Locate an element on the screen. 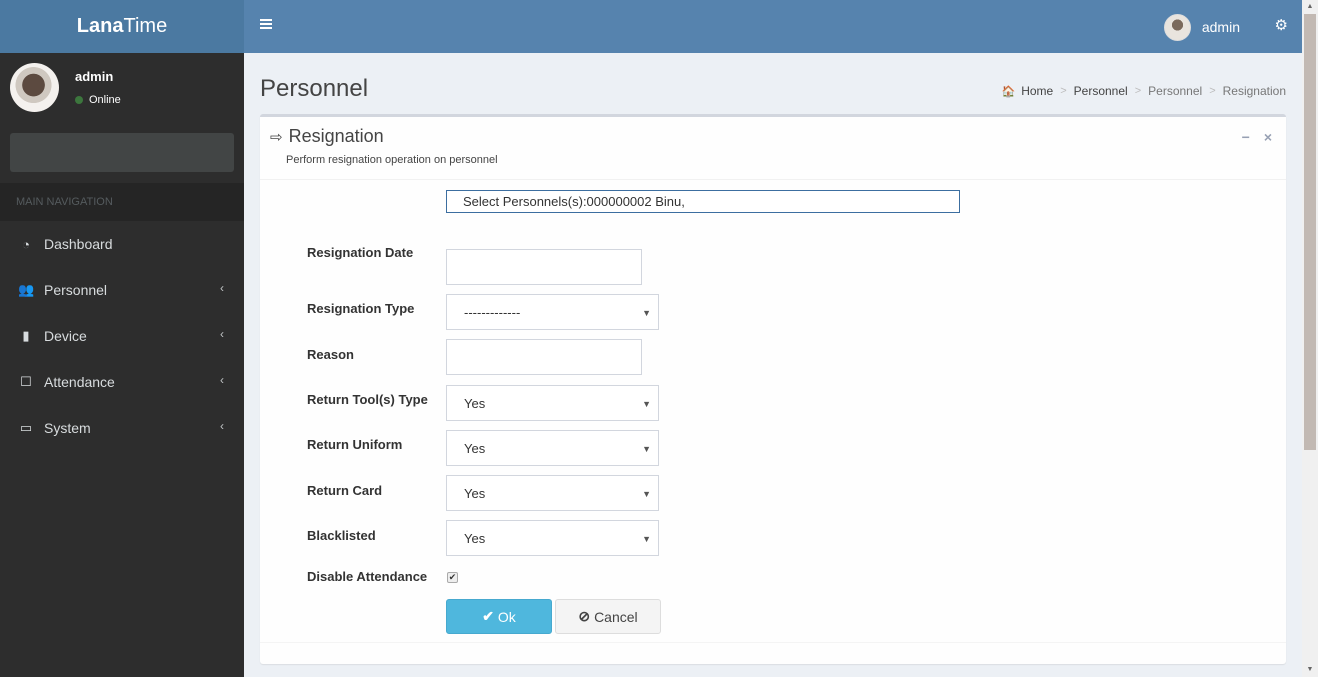 The height and width of the screenshot is (677, 1318). box-title: ⇨ Resignation is located at coordinates (327, 136).